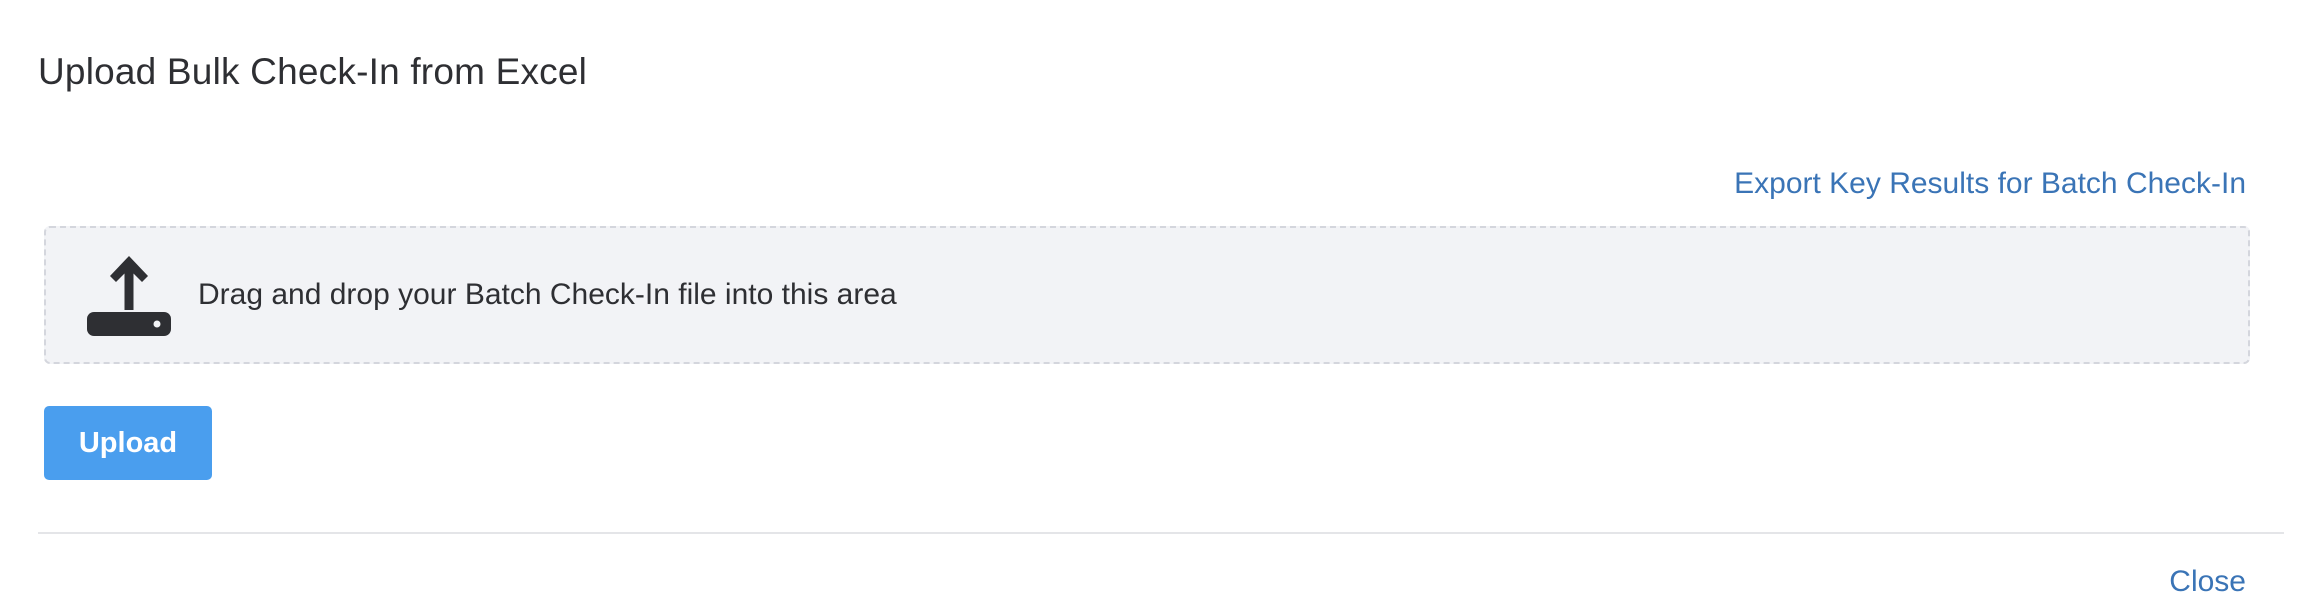 This screenshot has width=2318, height=614. I want to click on upload-button: Upload, so click(128, 443).